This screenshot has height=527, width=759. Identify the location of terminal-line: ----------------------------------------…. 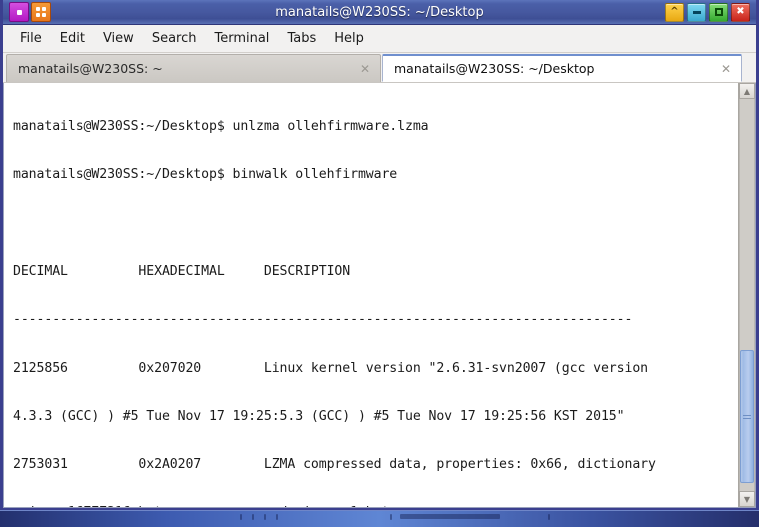
(323, 320).